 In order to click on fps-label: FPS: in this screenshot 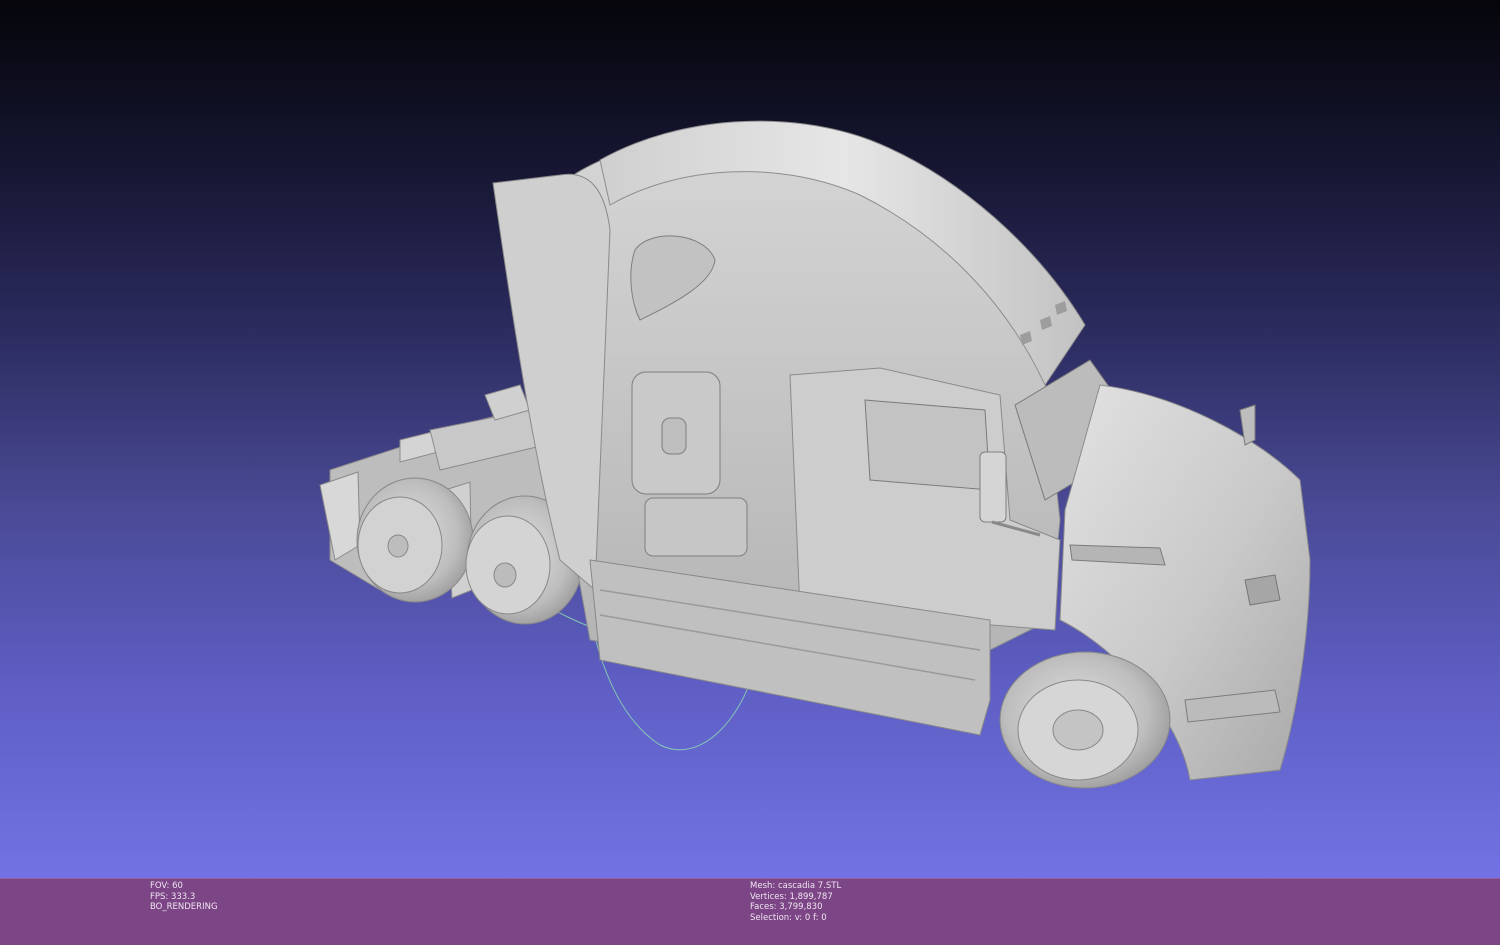, I will do `click(159, 896)`.